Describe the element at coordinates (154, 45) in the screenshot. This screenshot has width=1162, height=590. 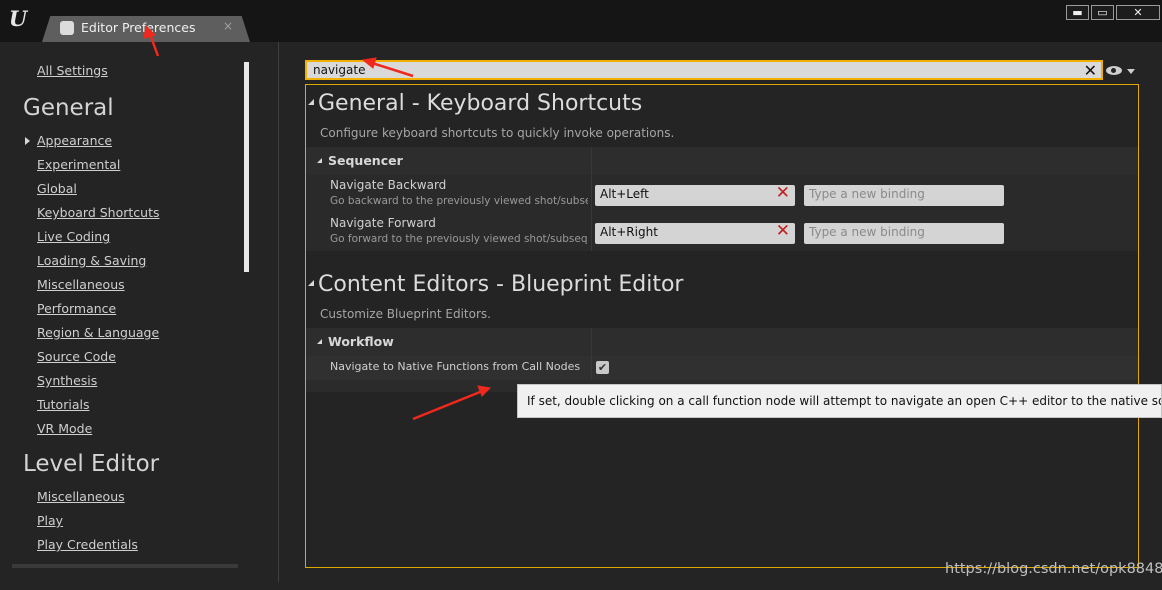
I see `annotation-arrow-tab` at that location.